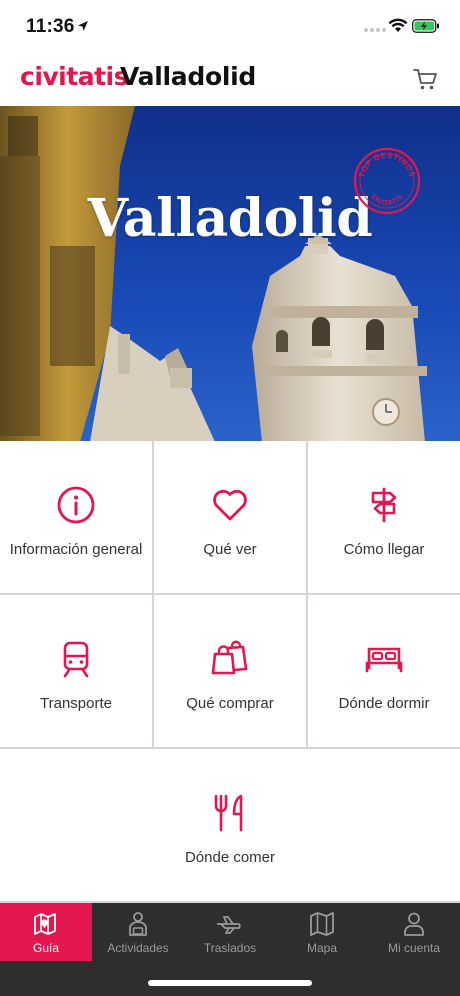 The height and width of the screenshot is (996, 460). I want to click on tab-label: Mi cuenta, so click(414, 948).